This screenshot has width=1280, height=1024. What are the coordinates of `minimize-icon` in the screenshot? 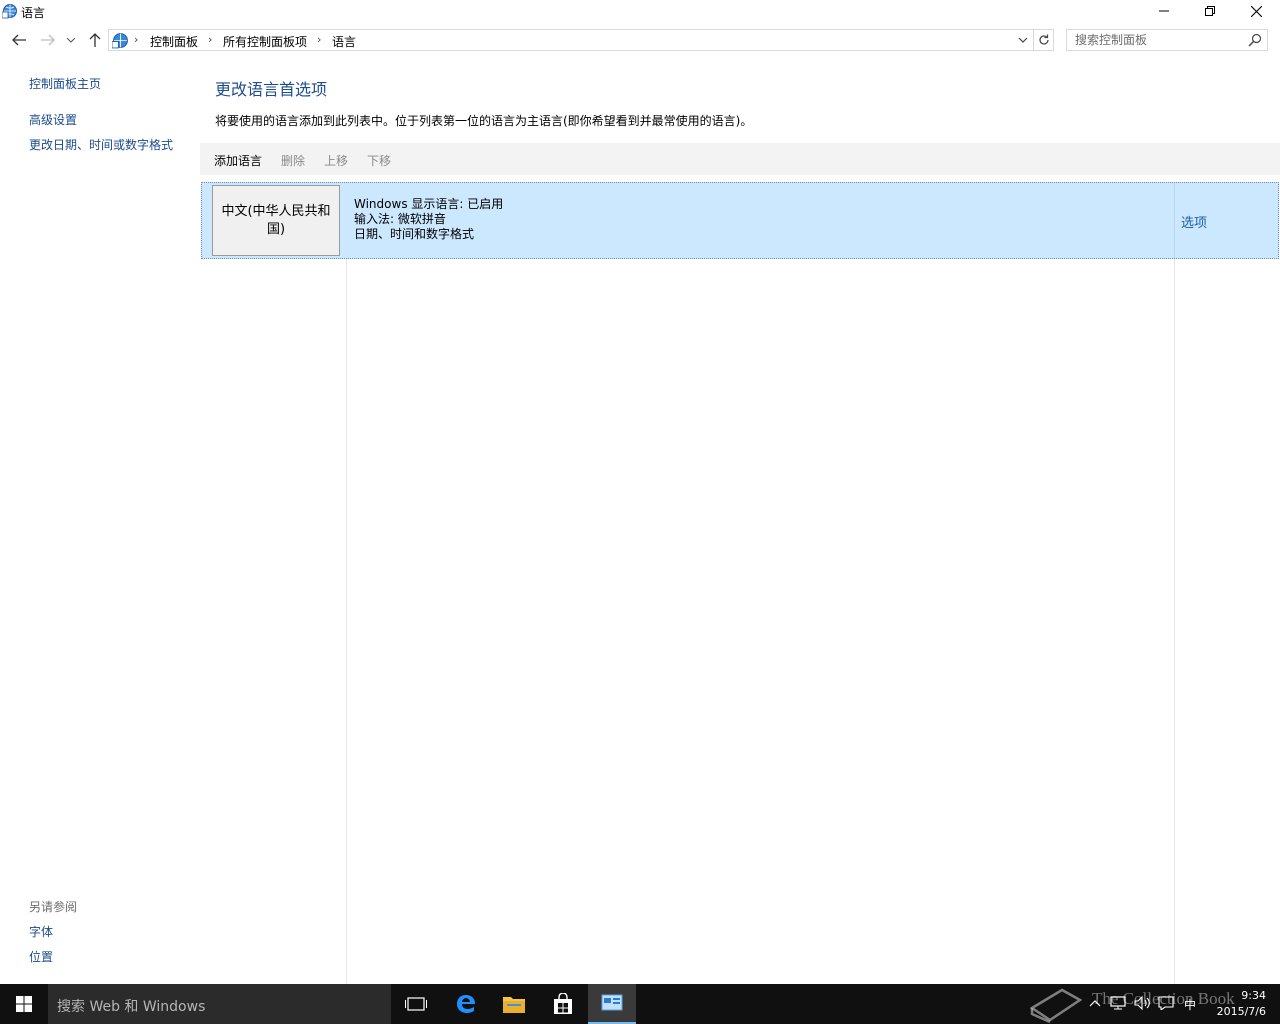 It's located at (1164, 11).